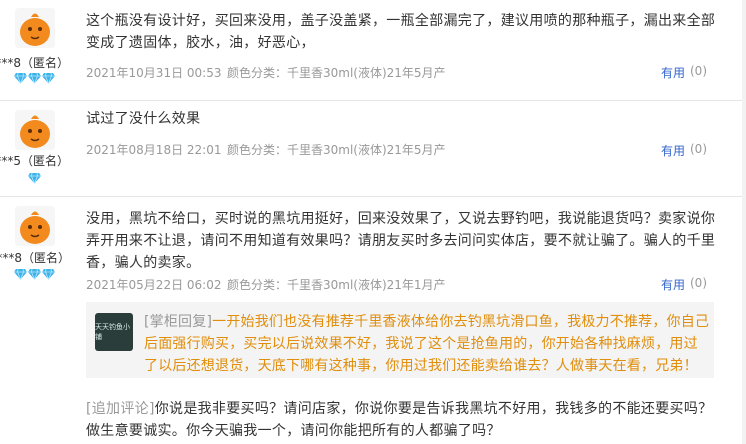  I want to click on seller-reply-tag: [掌柜回复], so click(178, 322).